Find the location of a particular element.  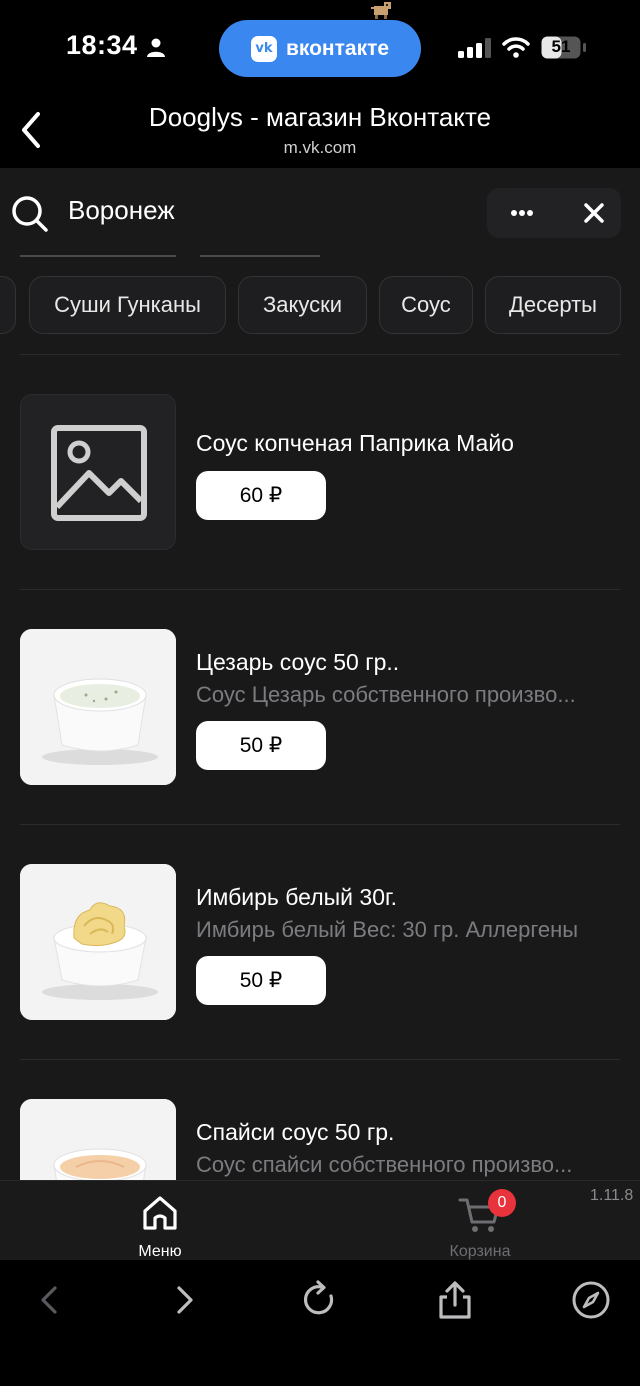

compass-icon is located at coordinates (591, 1300).